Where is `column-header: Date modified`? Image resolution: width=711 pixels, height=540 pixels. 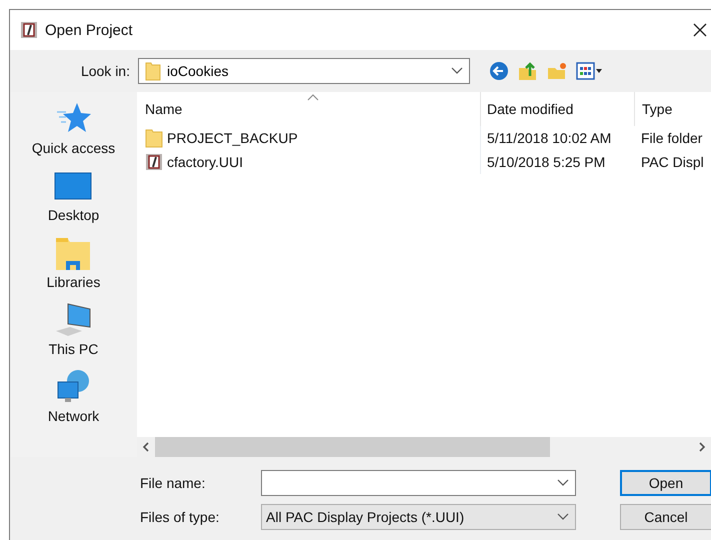
column-header: Date modified is located at coordinates (558, 109).